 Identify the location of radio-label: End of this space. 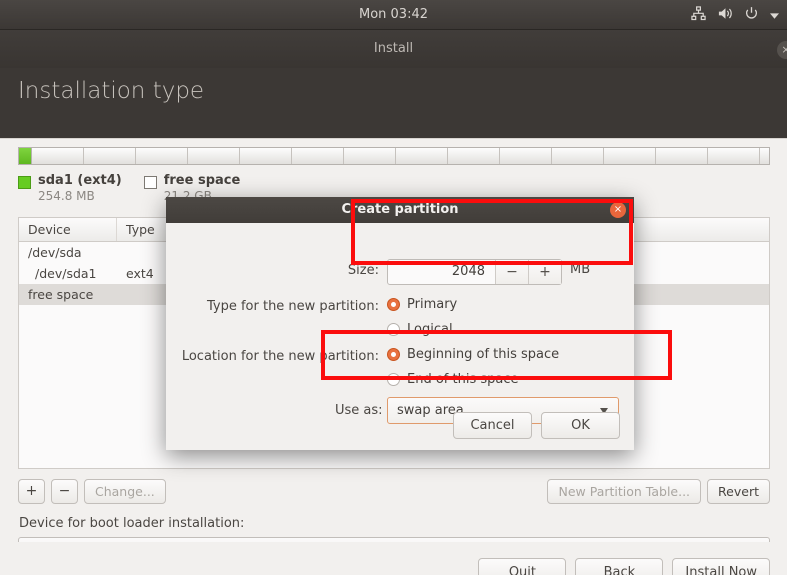
(463, 379).